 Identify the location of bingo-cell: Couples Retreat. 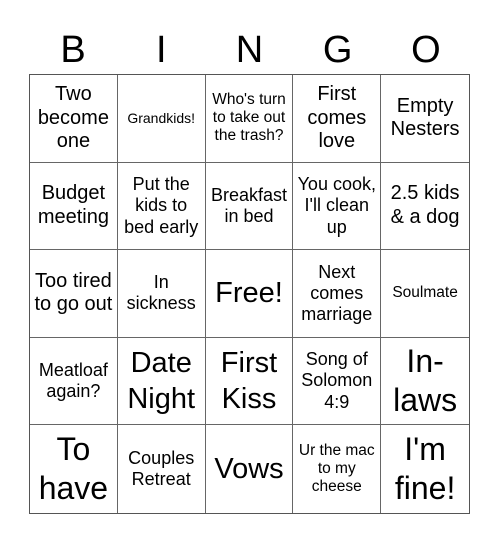
(162, 469).